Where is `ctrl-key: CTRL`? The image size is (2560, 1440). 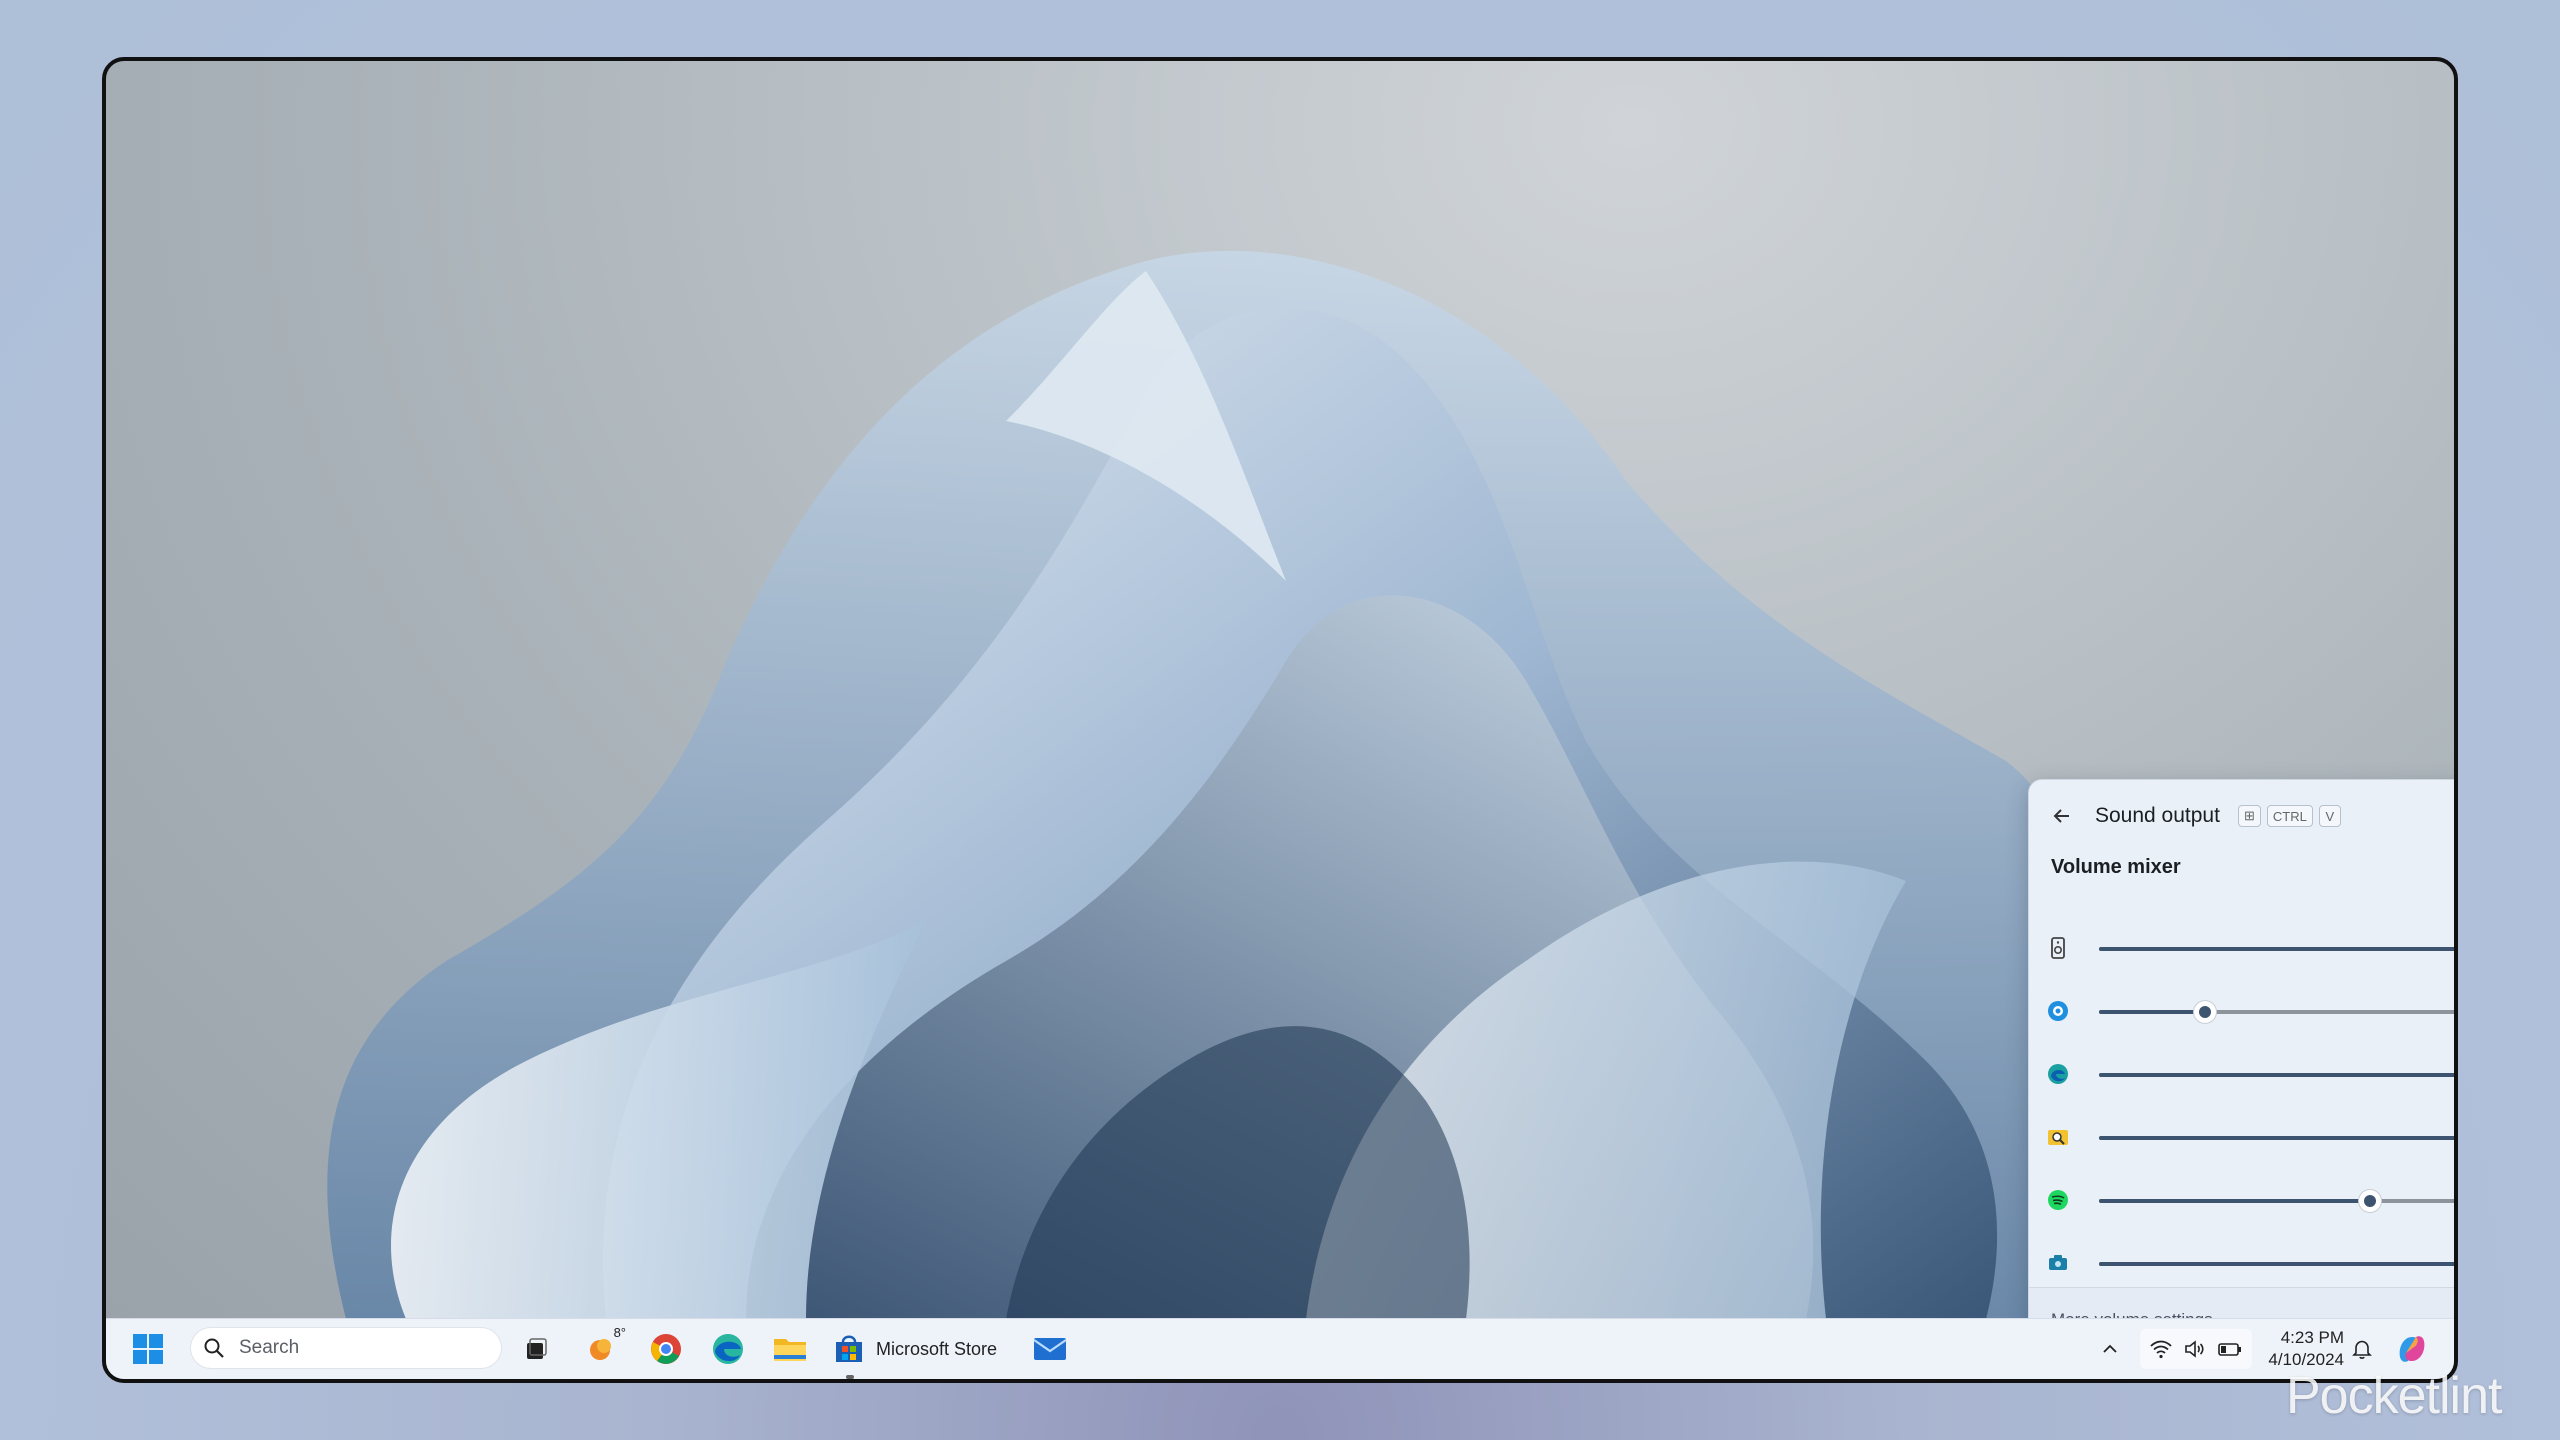
ctrl-key: CTRL is located at coordinates (2289, 816).